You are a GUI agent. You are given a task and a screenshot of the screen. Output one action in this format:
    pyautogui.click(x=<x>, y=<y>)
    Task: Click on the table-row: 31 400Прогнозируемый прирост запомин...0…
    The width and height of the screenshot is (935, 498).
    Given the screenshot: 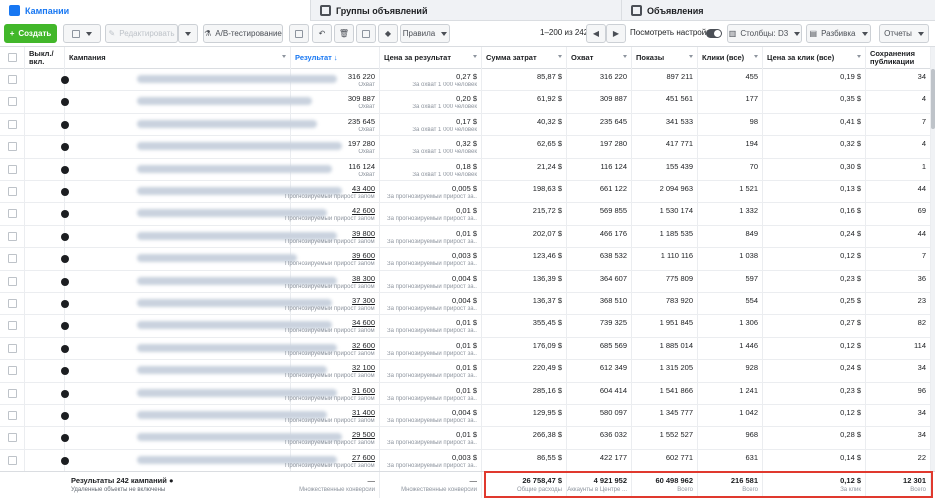 What is the action you would take?
    pyautogui.click(x=467, y=416)
    